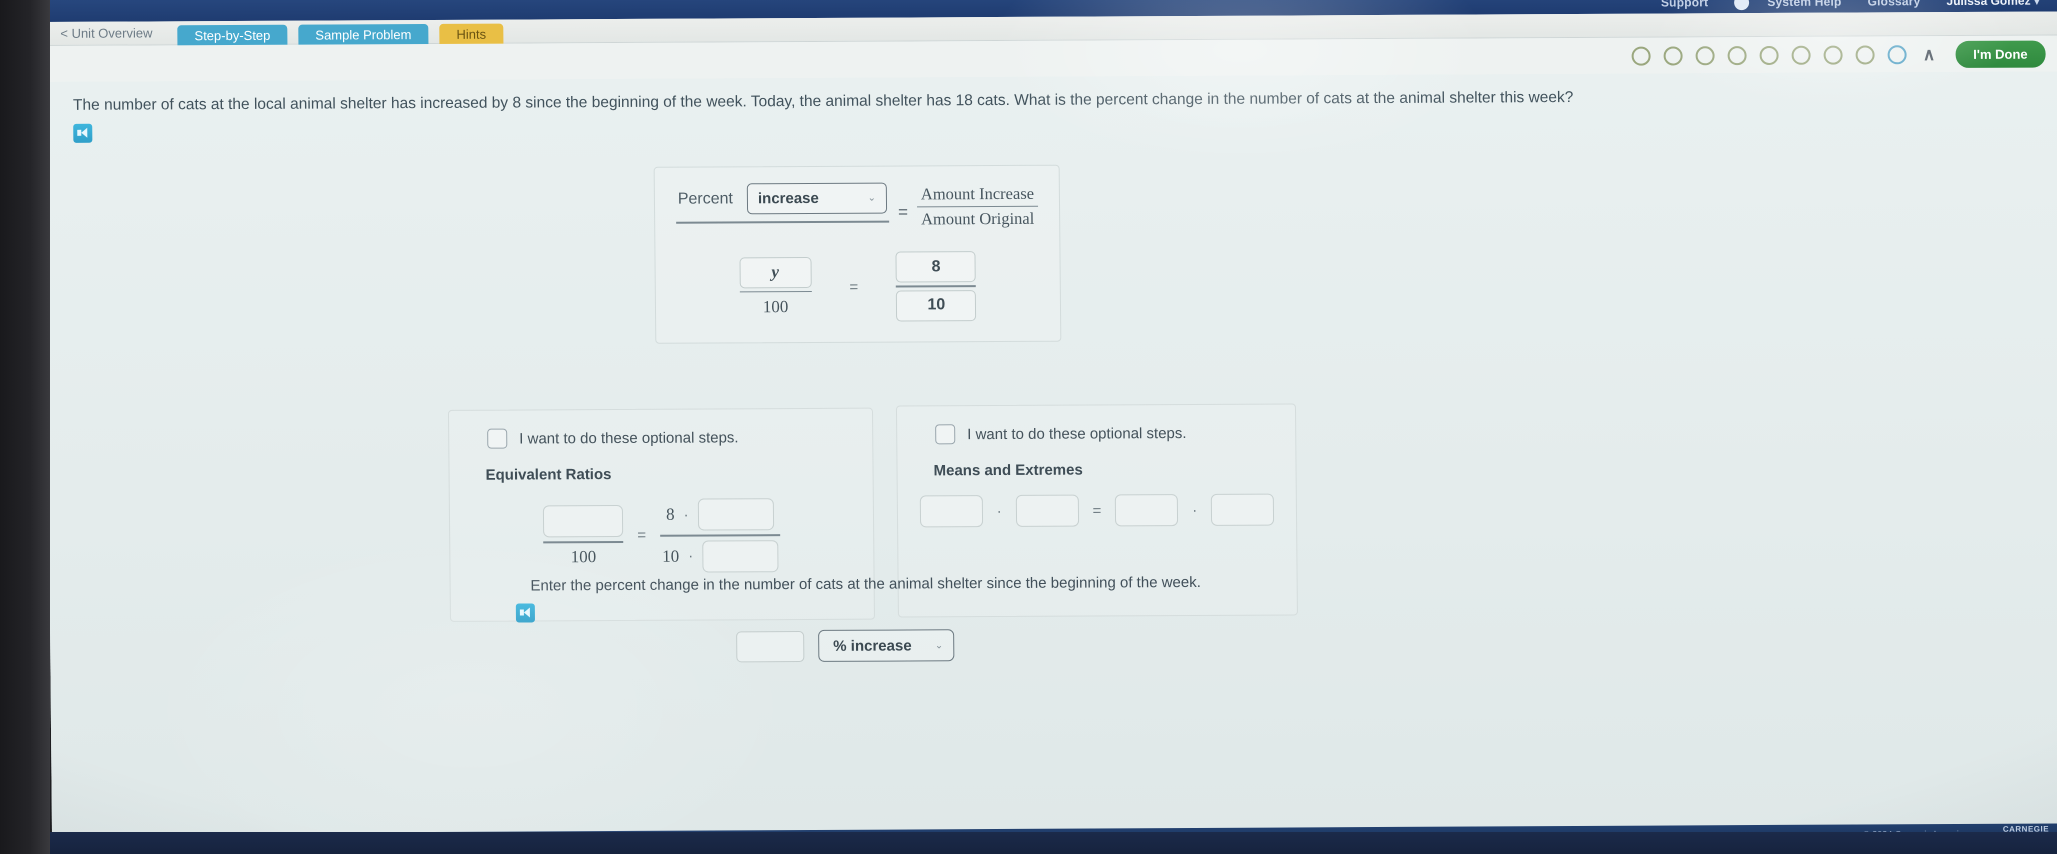 The width and height of the screenshot is (2057, 854). What do you see at coordinates (1742, 5) in the screenshot?
I see `avatar-circle-icon` at bounding box center [1742, 5].